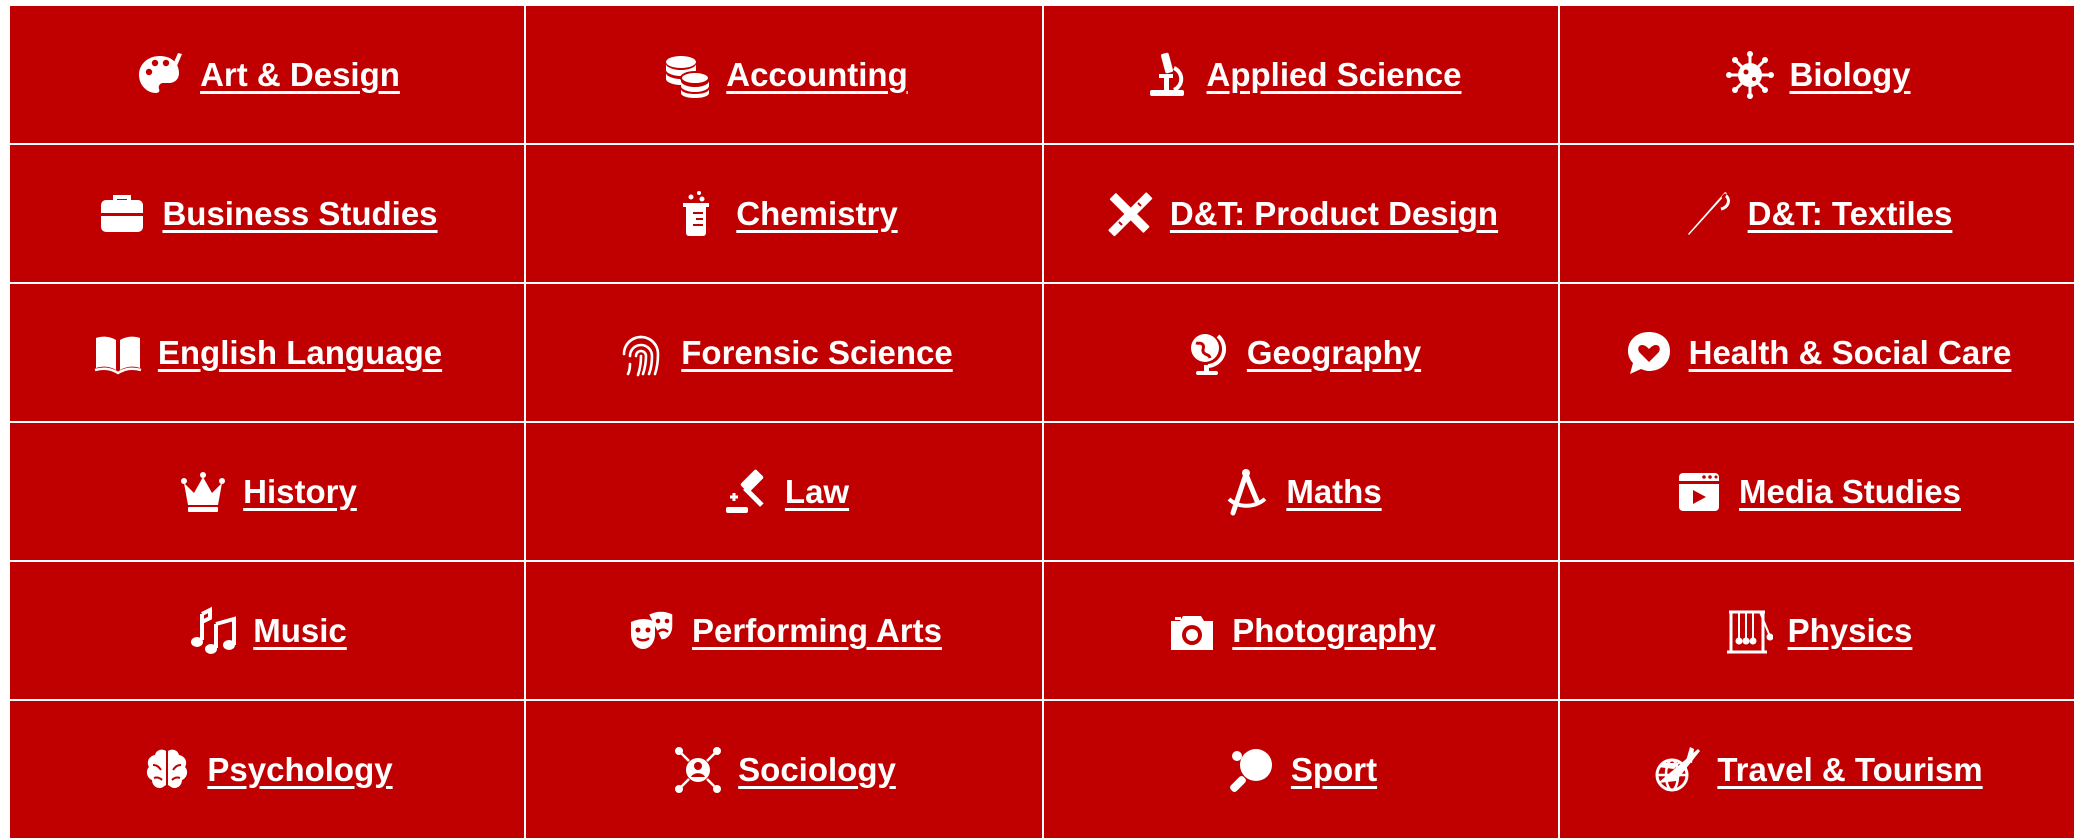 This screenshot has height=838, width=2076. Describe the element at coordinates (816, 353) in the screenshot. I see `subject-link-forensic-science: Forensic Science` at that location.